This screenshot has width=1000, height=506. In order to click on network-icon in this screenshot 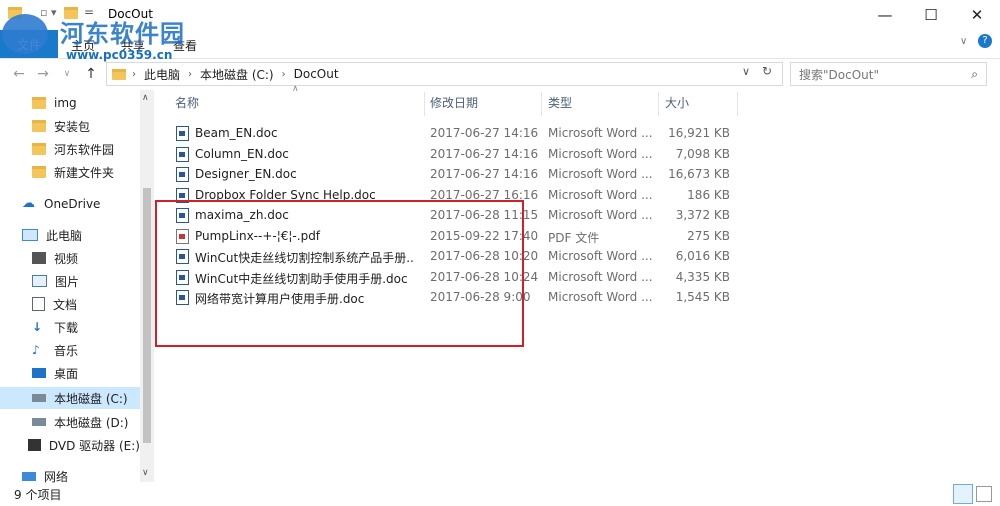, I will do `click(29, 476)`.